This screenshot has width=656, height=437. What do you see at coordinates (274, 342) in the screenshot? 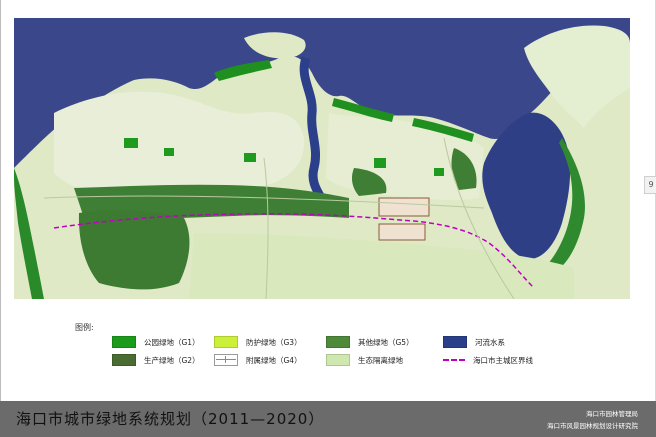
I see `legend-label-protective-green: 防护绿地（G3）` at bounding box center [274, 342].